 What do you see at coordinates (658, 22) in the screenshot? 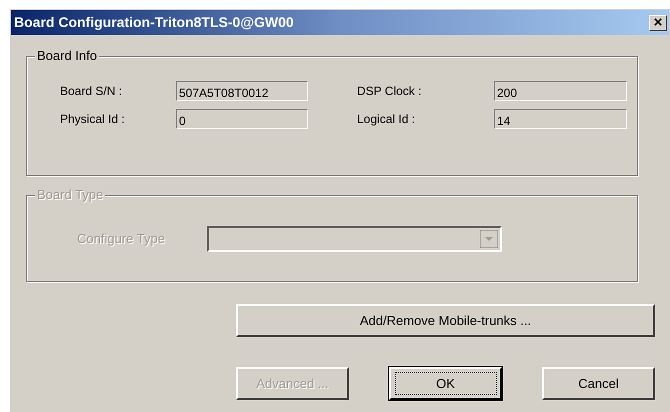
I see `close-button: ×` at bounding box center [658, 22].